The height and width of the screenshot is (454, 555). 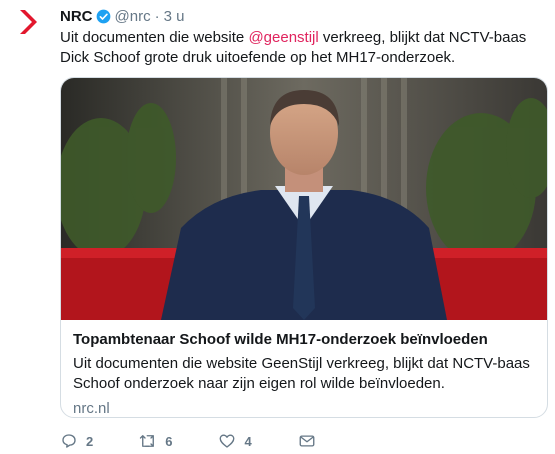 I want to click on tweet-text-before: Uit documenten die website, so click(x=154, y=37).